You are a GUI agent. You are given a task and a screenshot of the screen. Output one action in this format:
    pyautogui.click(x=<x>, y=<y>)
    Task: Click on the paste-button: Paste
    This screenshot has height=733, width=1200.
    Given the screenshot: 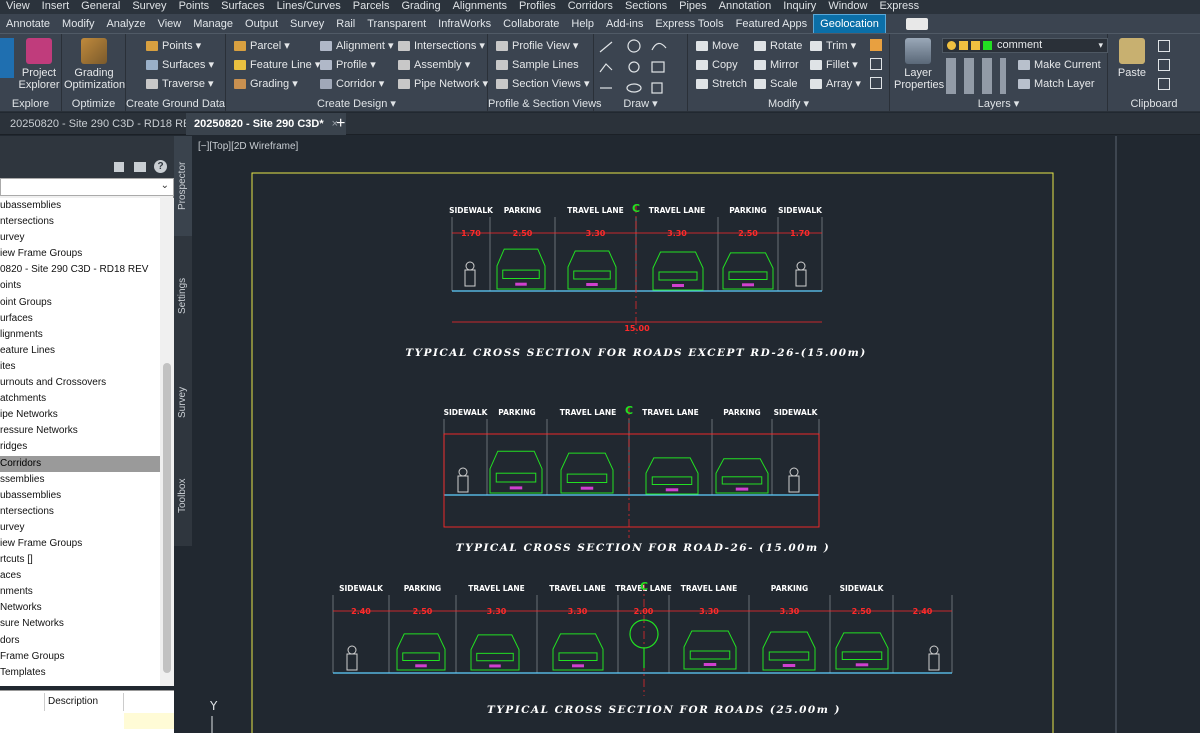 What is the action you would take?
    pyautogui.click(x=1132, y=58)
    